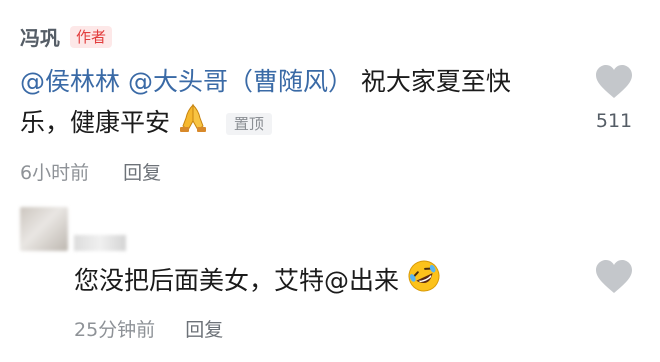 The height and width of the screenshot is (362, 660). I want to click on comment-text-part: 乐，健康平安, so click(95, 122).